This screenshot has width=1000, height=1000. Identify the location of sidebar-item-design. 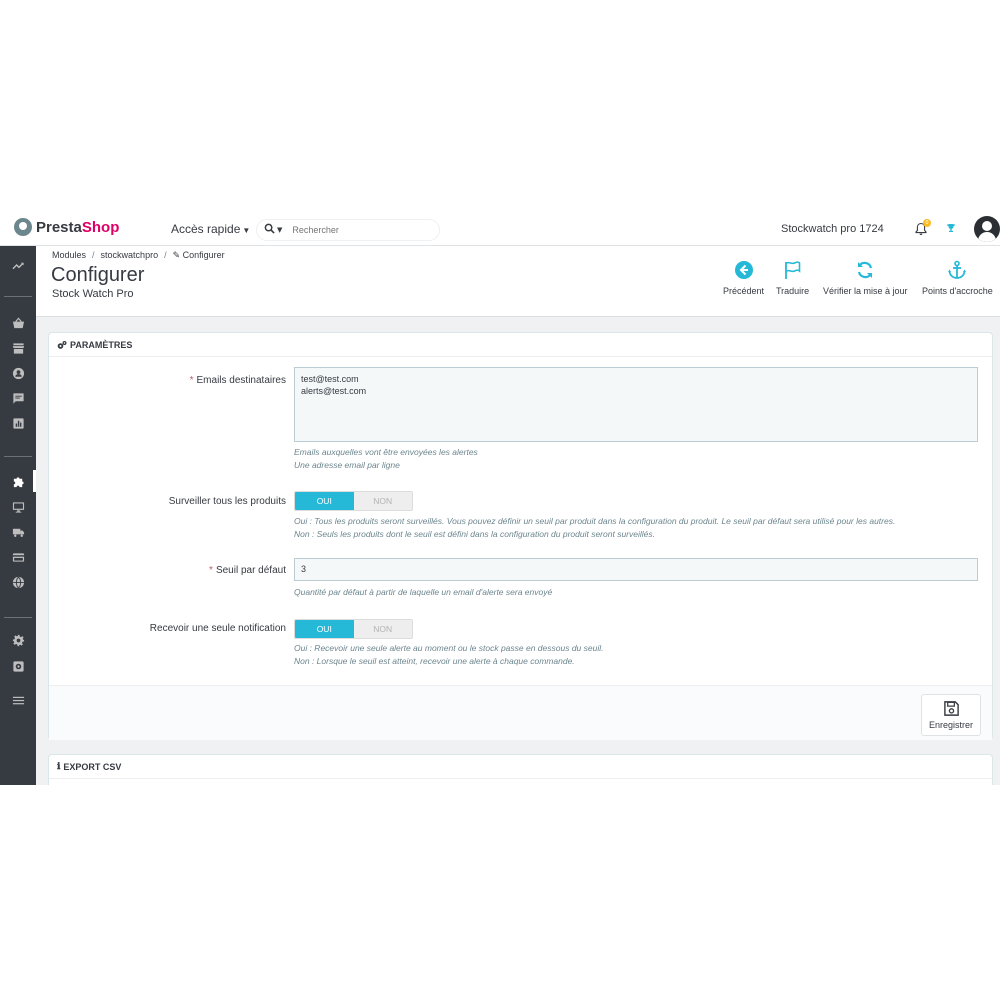
(18, 507).